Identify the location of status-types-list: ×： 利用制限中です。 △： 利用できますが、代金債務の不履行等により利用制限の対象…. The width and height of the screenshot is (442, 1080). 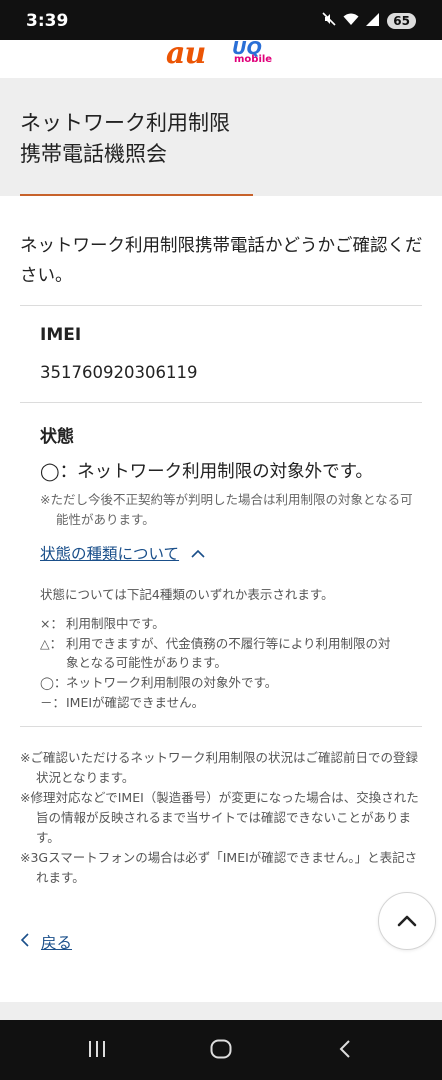
(221, 663).